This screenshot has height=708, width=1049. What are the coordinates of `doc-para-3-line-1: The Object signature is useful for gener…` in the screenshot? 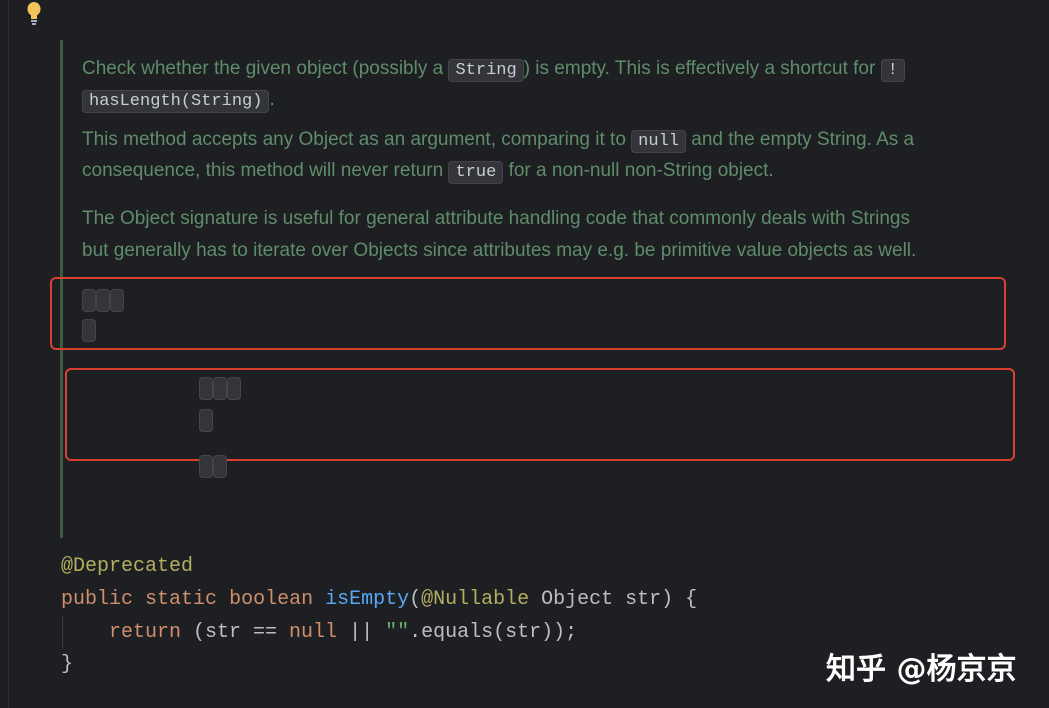 It's located at (496, 218).